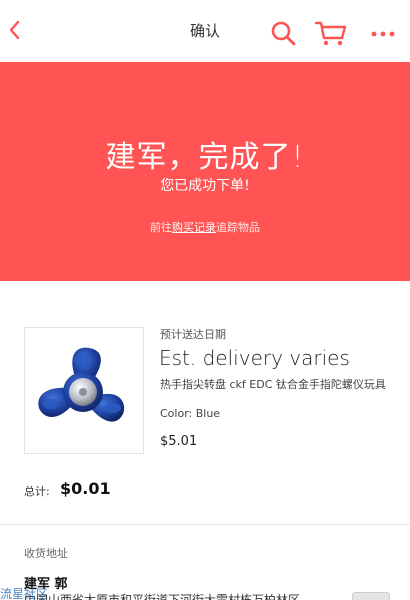 The width and height of the screenshot is (410, 600). Describe the element at coordinates (205, 157) in the screenshot. I see `confirmation-headline: 建军，完成了!` at that location.